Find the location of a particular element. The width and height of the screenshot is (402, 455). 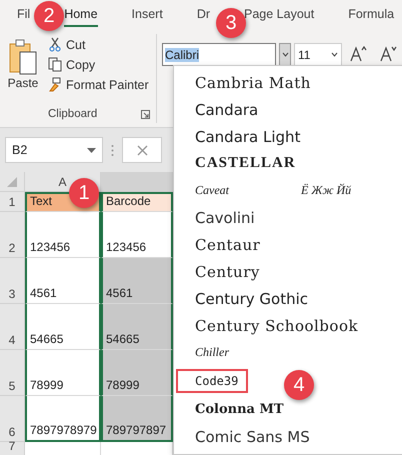

copy-icon is located at coordinates (55, 64).